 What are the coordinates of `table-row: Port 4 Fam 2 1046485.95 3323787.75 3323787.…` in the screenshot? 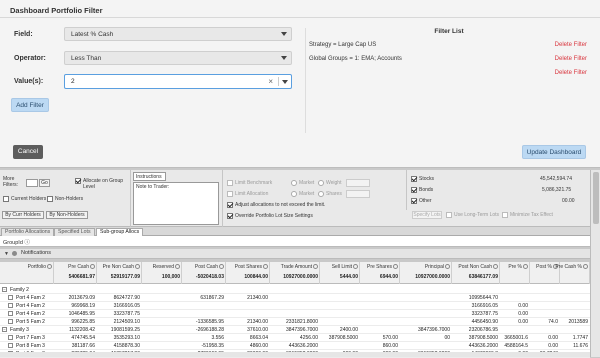 It's located at (295, 314).